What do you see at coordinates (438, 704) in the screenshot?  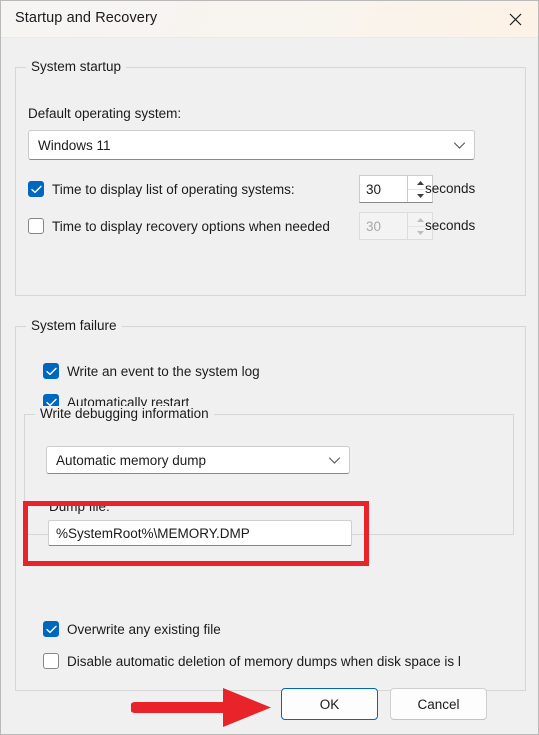 I see `cancel-button: Cancel` at bounding box center [438, 704].